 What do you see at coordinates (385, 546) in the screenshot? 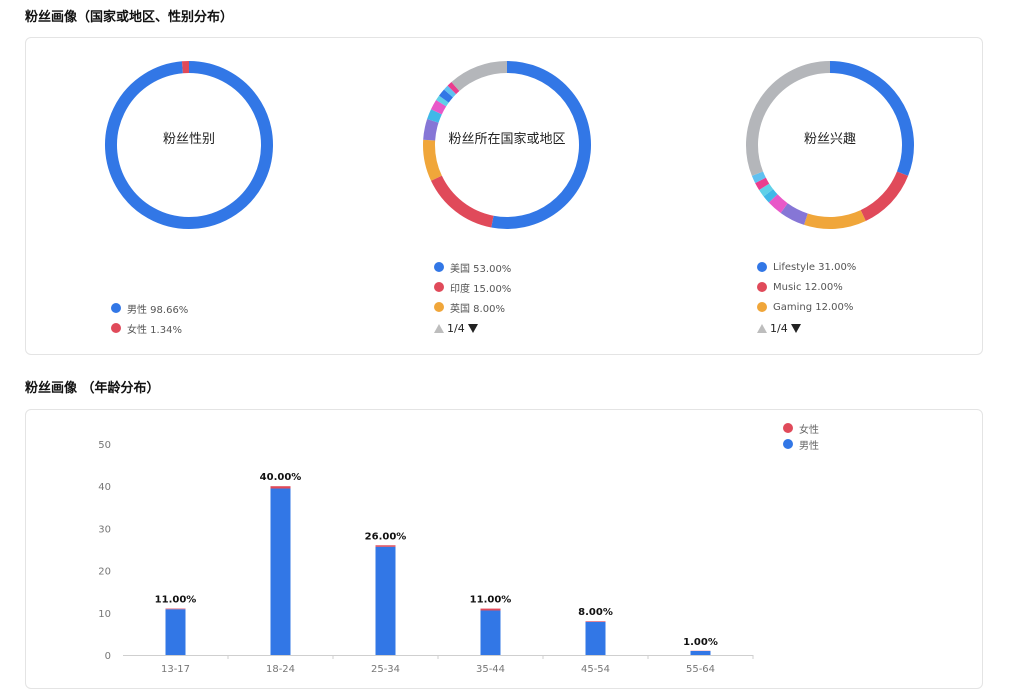
I see `bar-25-34-女性` at bounding box center [385, 546].